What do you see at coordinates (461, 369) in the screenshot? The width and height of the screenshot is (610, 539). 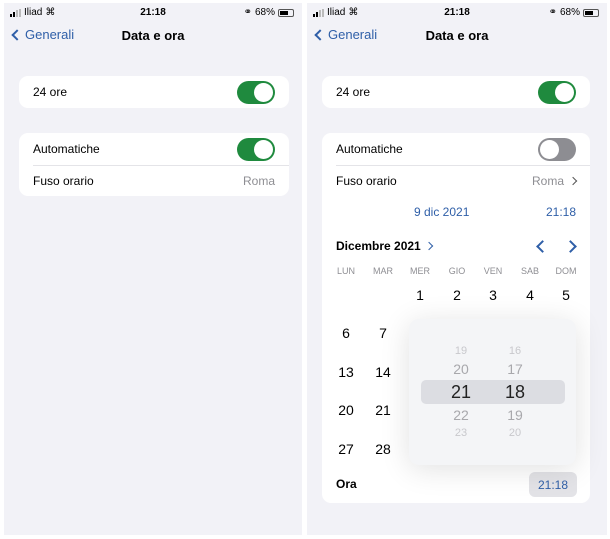 I see `hour-option: 20` at bounding box center [461, 369].